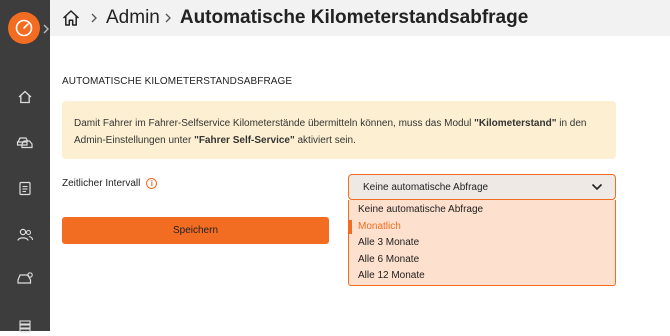  I want to click on interval-label: Zeitlicher Intervall i, so click(110, 183).